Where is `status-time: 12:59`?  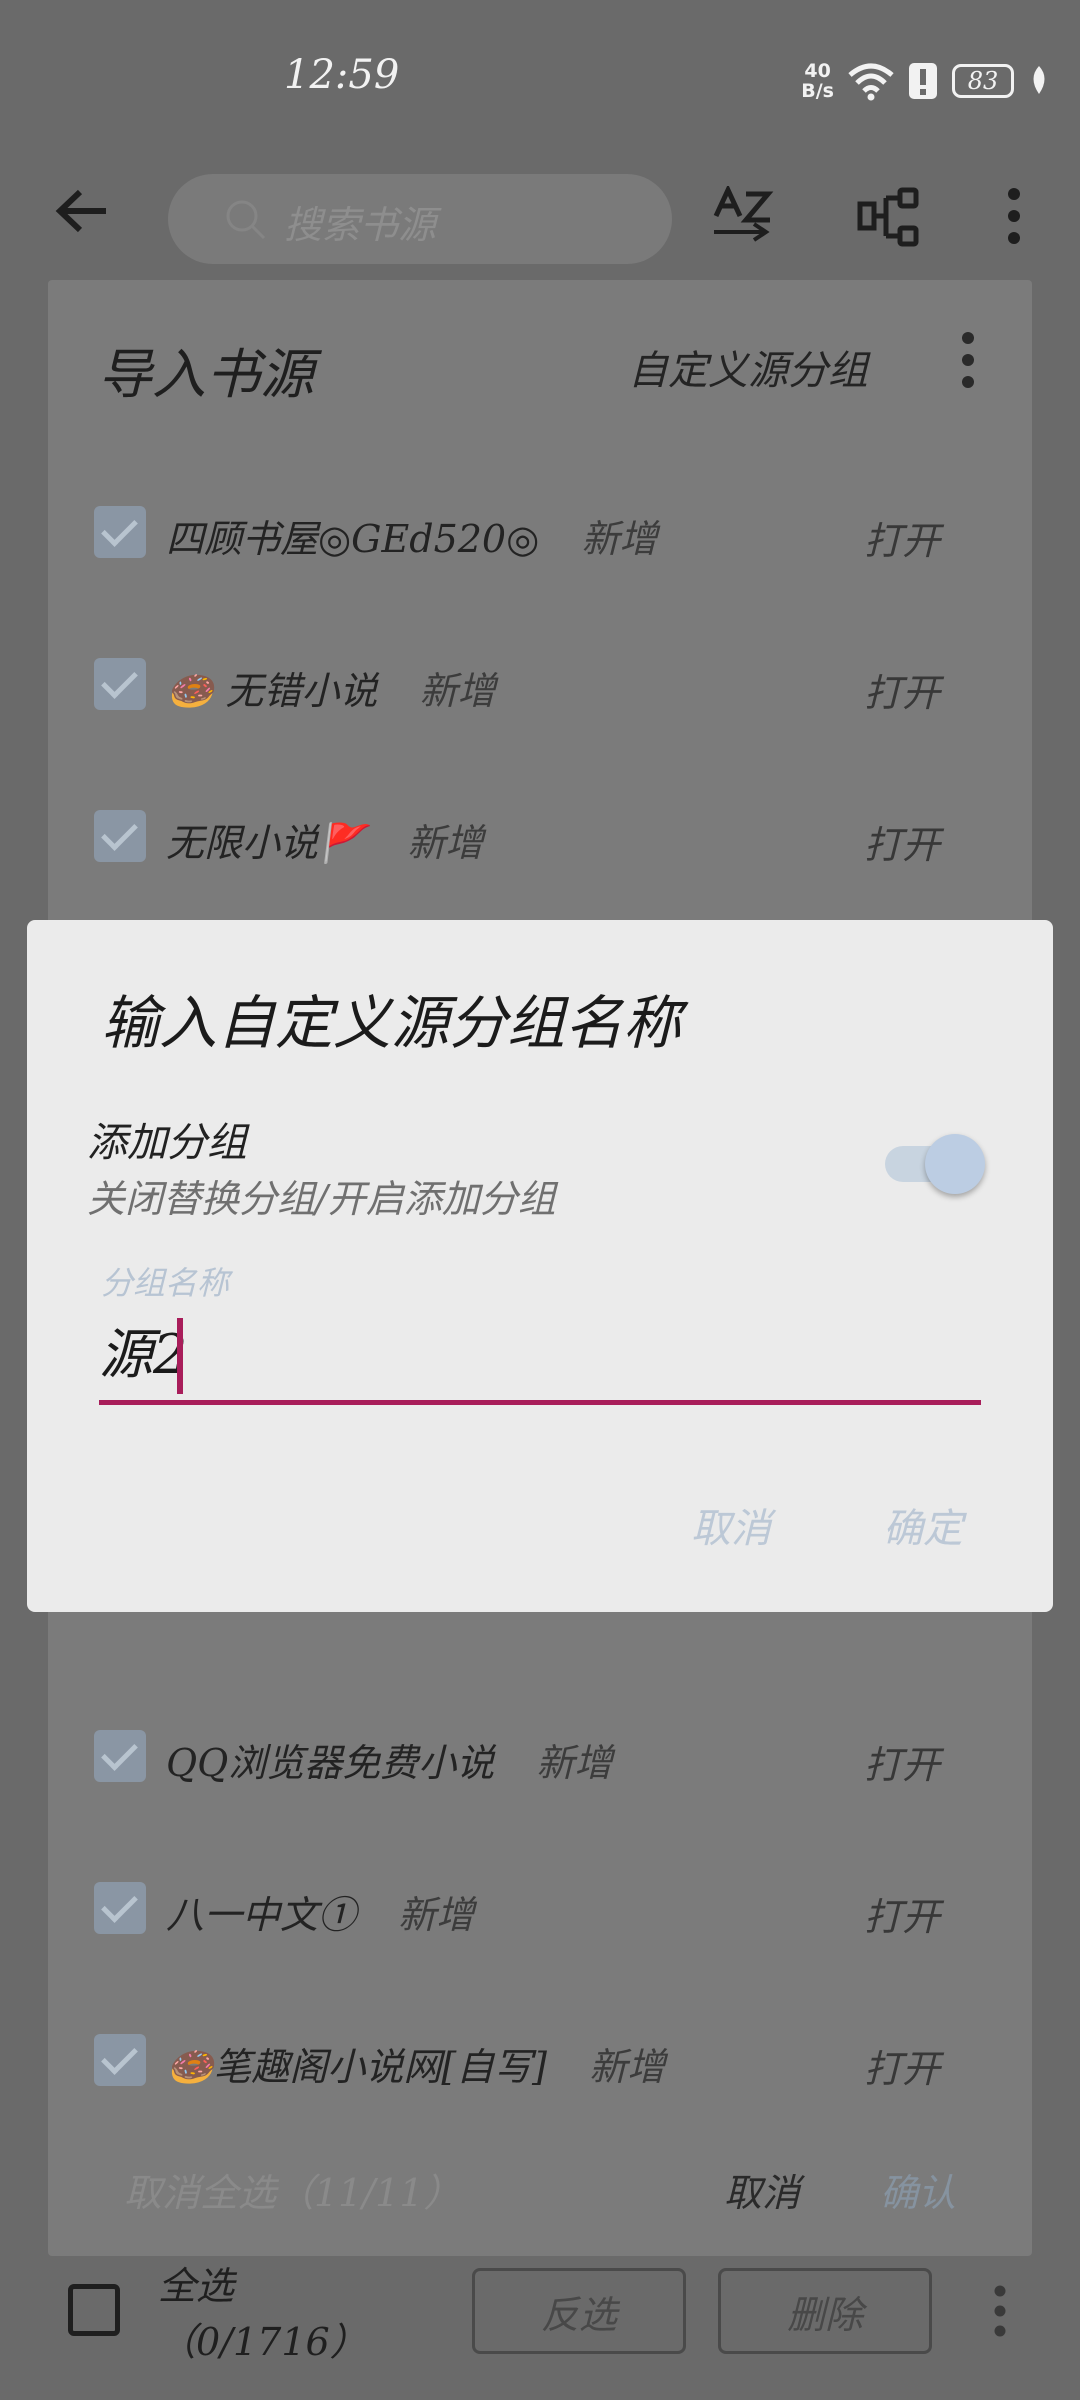 status-time: 12:59 is located at coordinates (342, 75).